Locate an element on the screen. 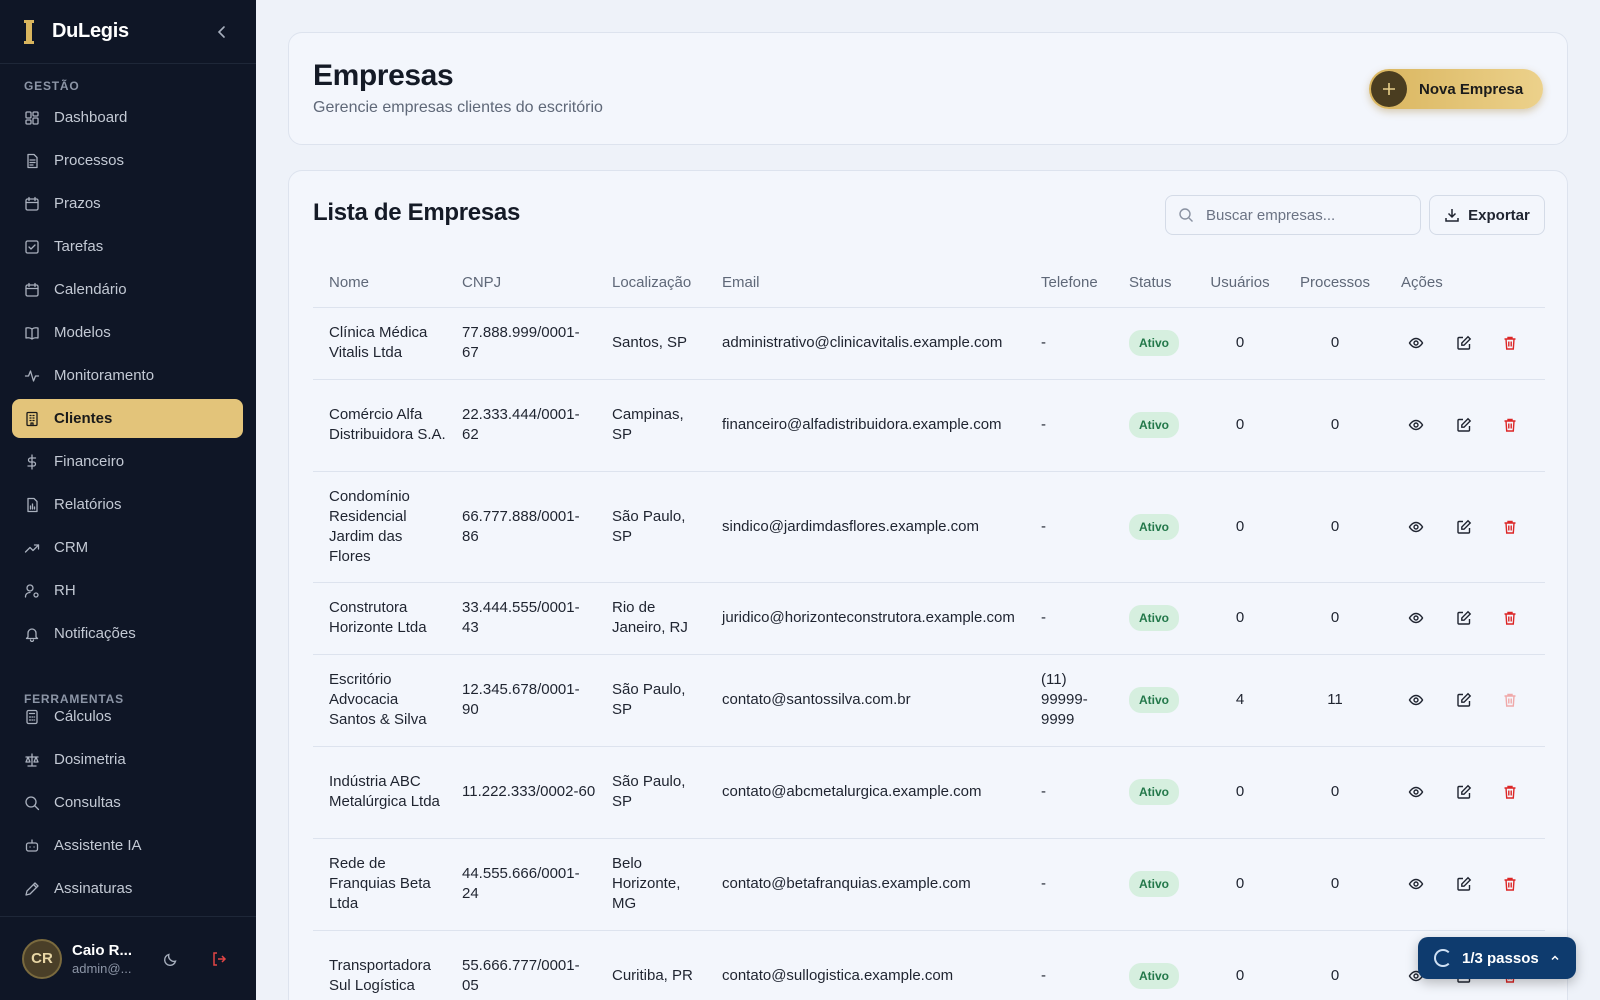 This screenshot has width=1600, height=1000. sidebar-item-tarefas: Tarefas is located at coordinates (127, 246).